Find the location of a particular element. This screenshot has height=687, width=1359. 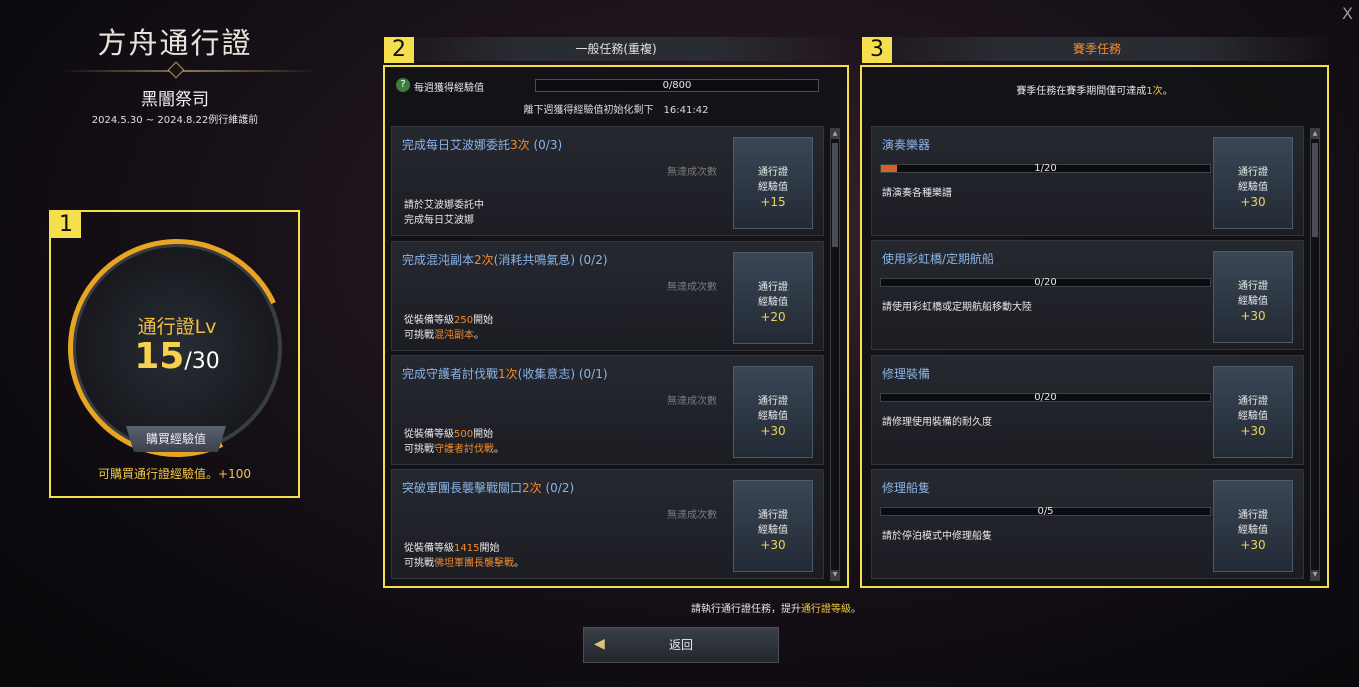

season-scrollbar: ▲ ▼ is located at coordinates (1315, 354).